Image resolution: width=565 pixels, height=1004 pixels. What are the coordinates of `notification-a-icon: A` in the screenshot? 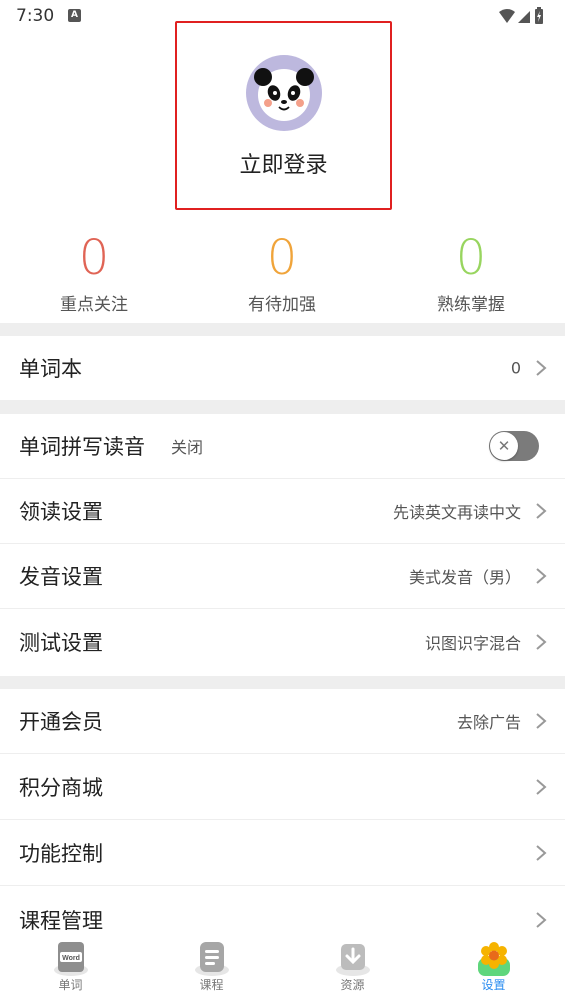 It's located at (74, 15).